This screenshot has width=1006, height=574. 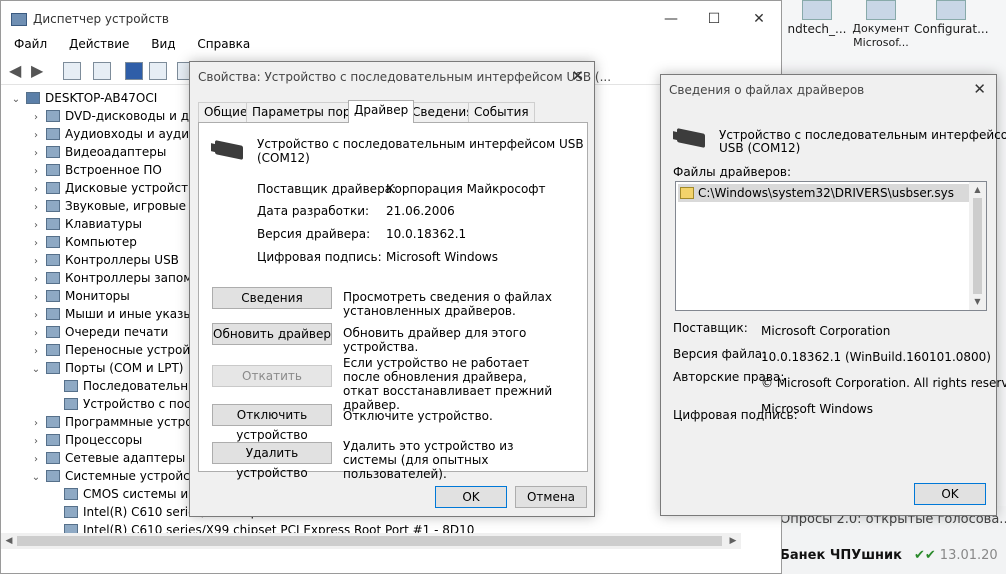 What do you see at coordinates (116, 188) in the screenshot?
I see `tree-category-item: › Дисковые устройства` at bounding box center [116, 188].